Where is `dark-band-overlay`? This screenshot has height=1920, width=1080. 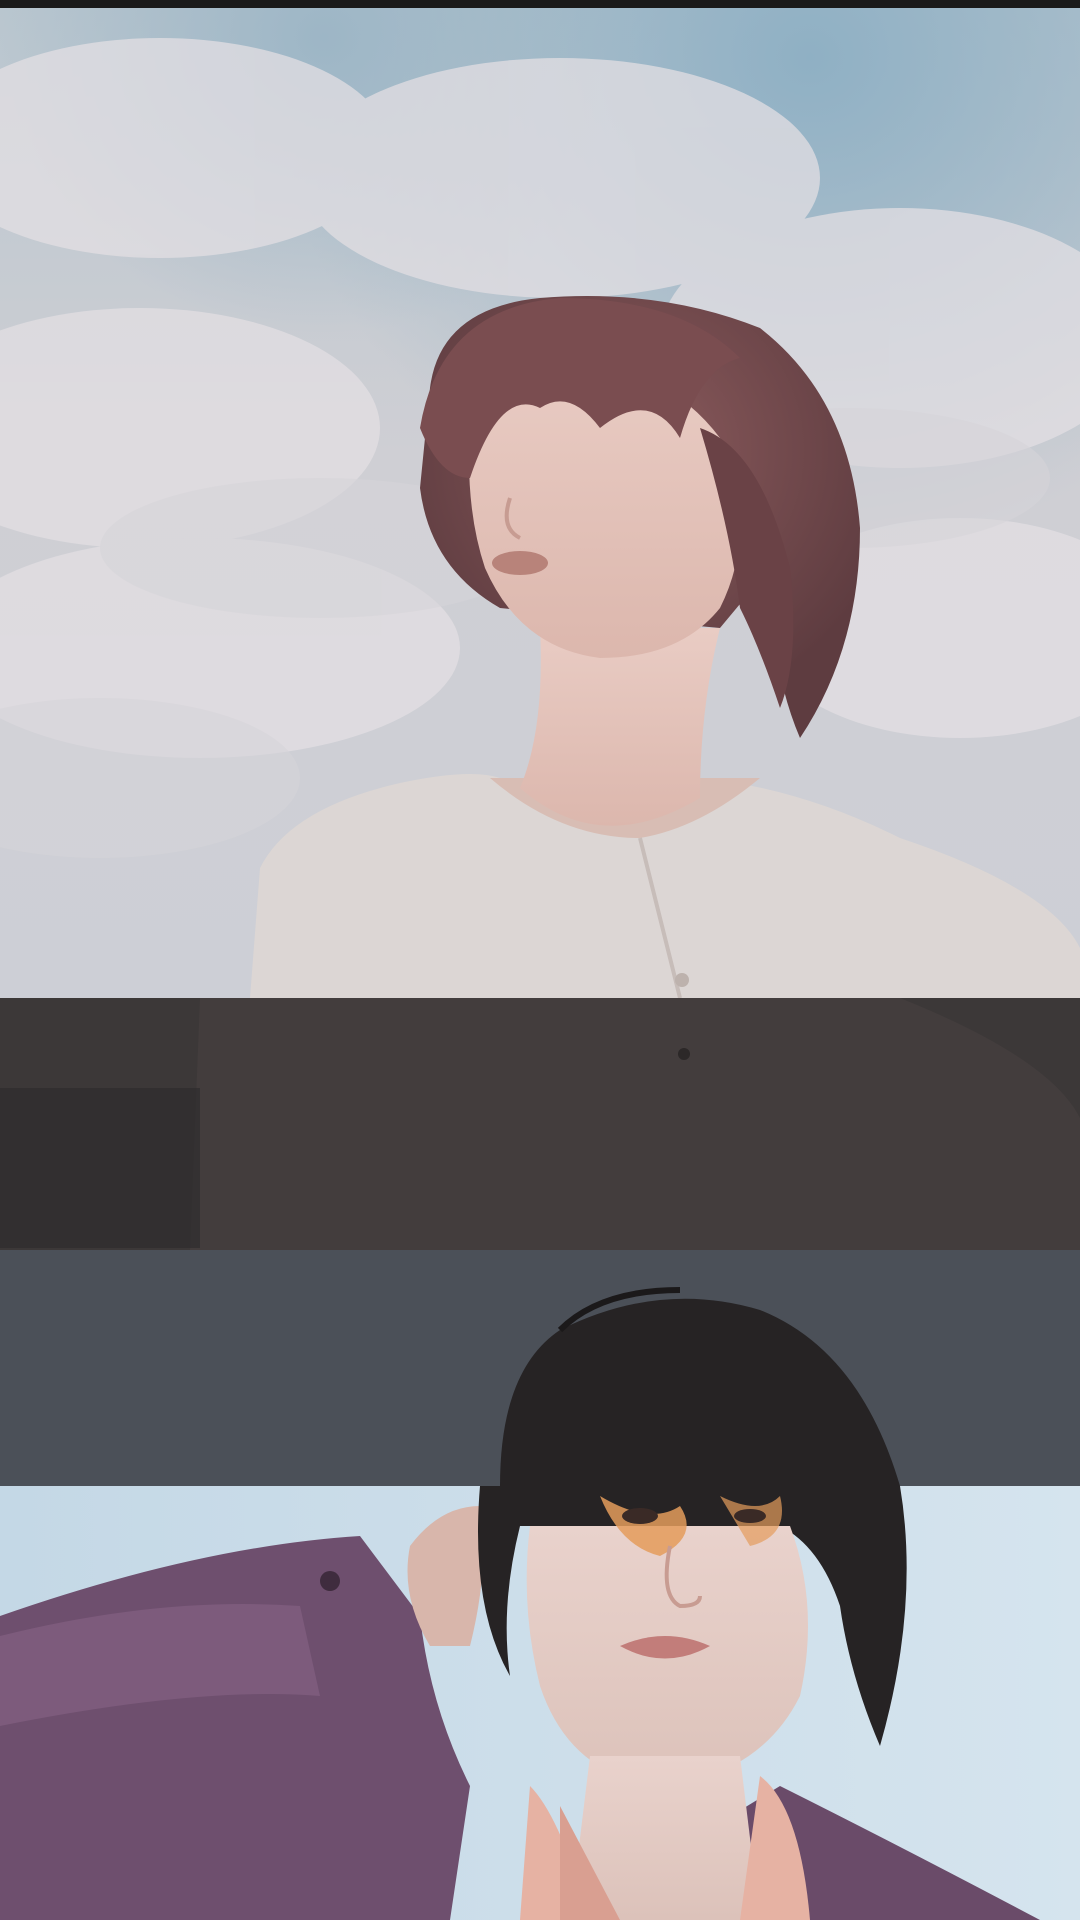 dark-band-overlay is located at coordinates (540, 1124).